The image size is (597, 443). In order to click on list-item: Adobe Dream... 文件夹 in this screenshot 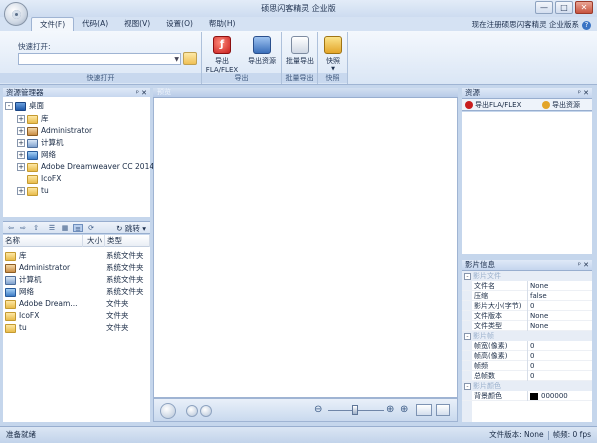, I will do `click(76, 304)`.